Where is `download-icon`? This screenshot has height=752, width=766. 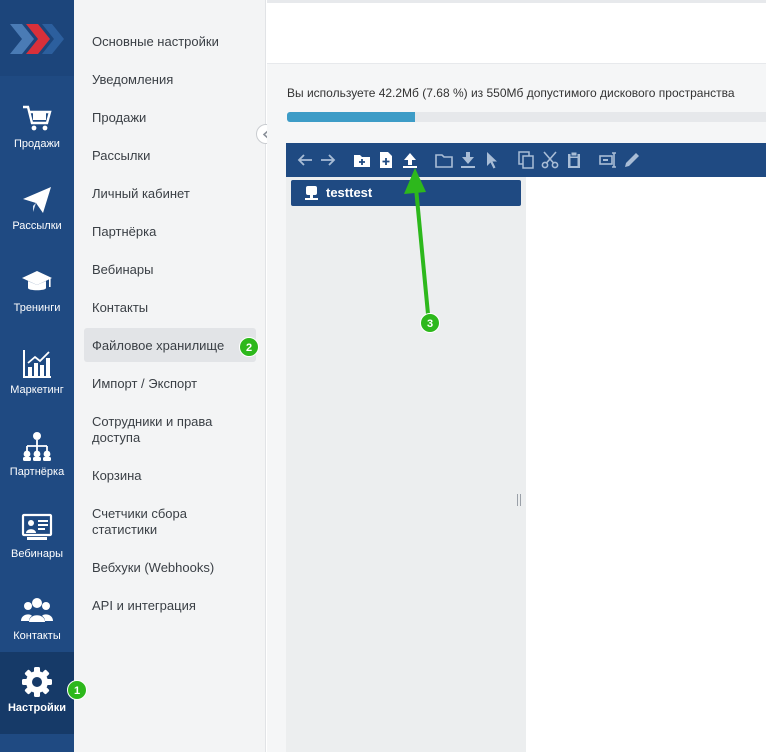
download-icon is located at coordinates (468, 160).